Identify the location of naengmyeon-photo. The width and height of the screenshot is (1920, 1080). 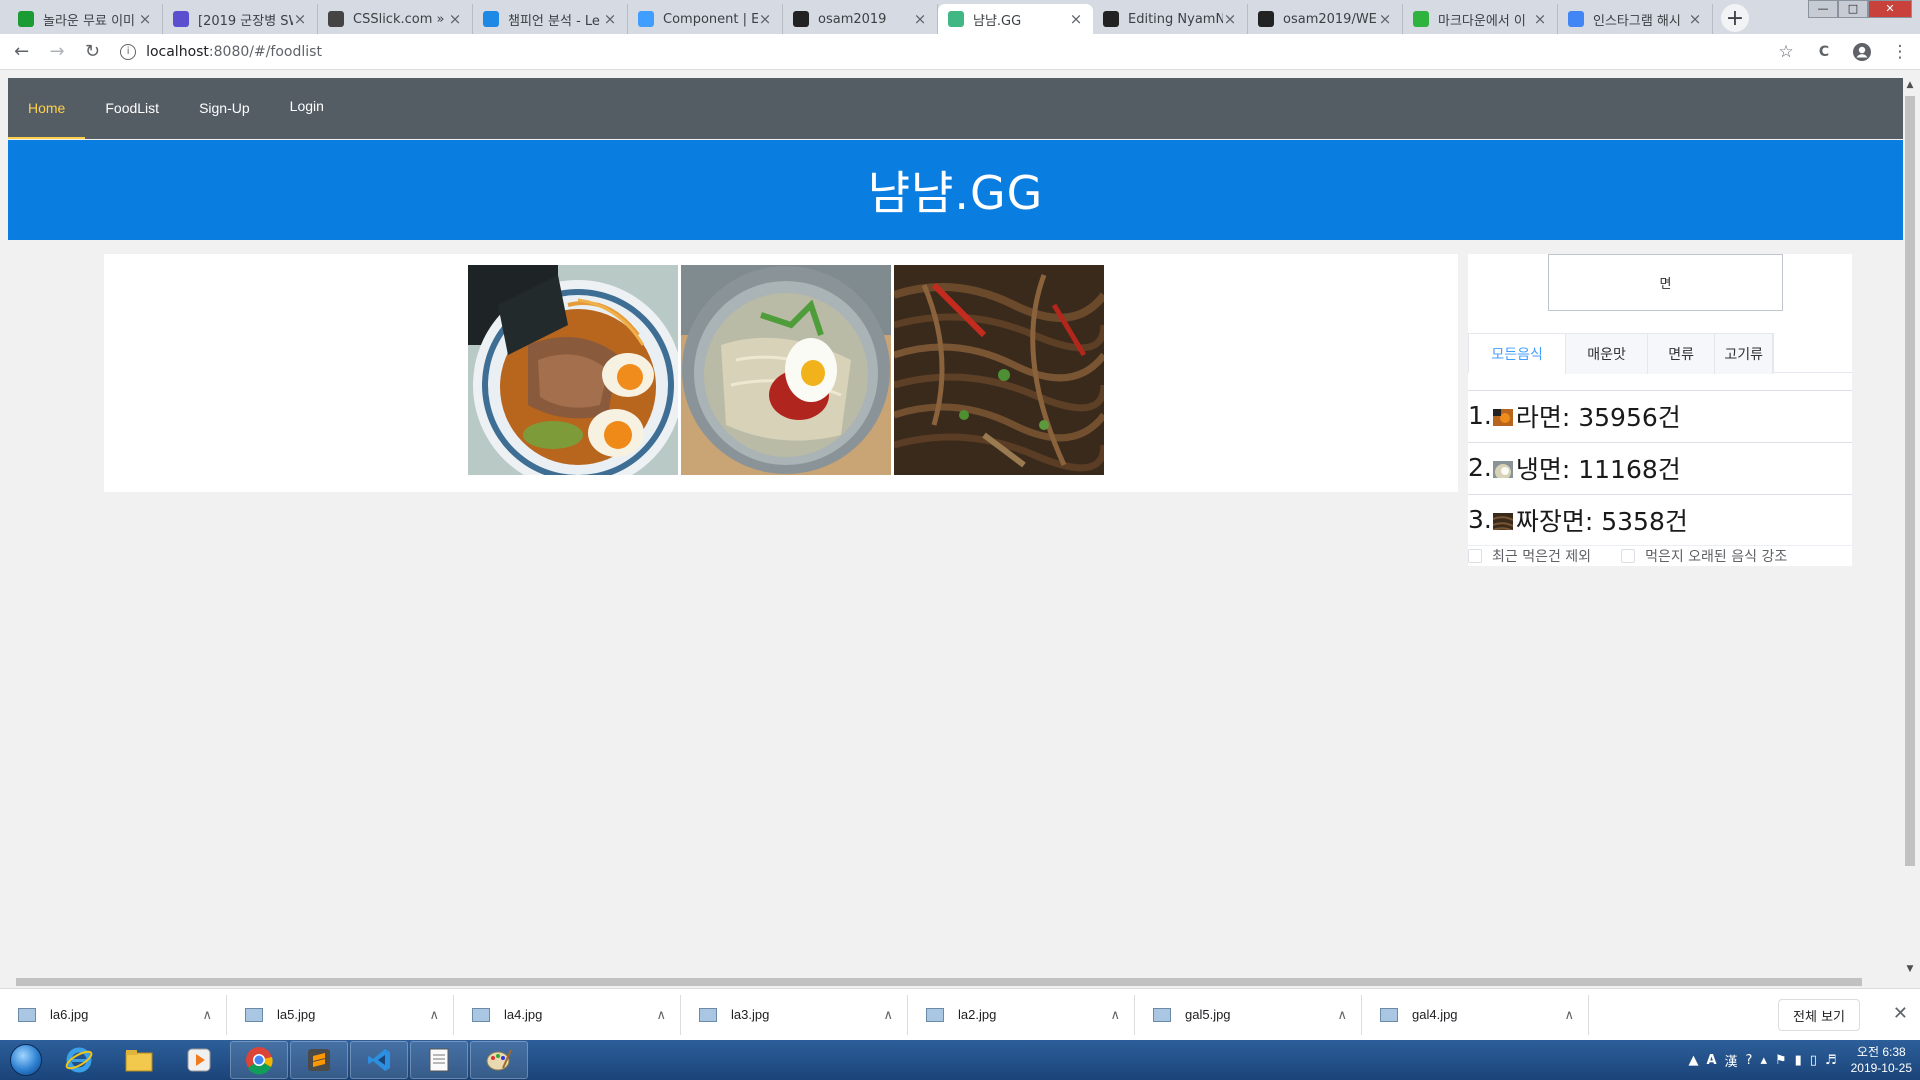
(786, 370).